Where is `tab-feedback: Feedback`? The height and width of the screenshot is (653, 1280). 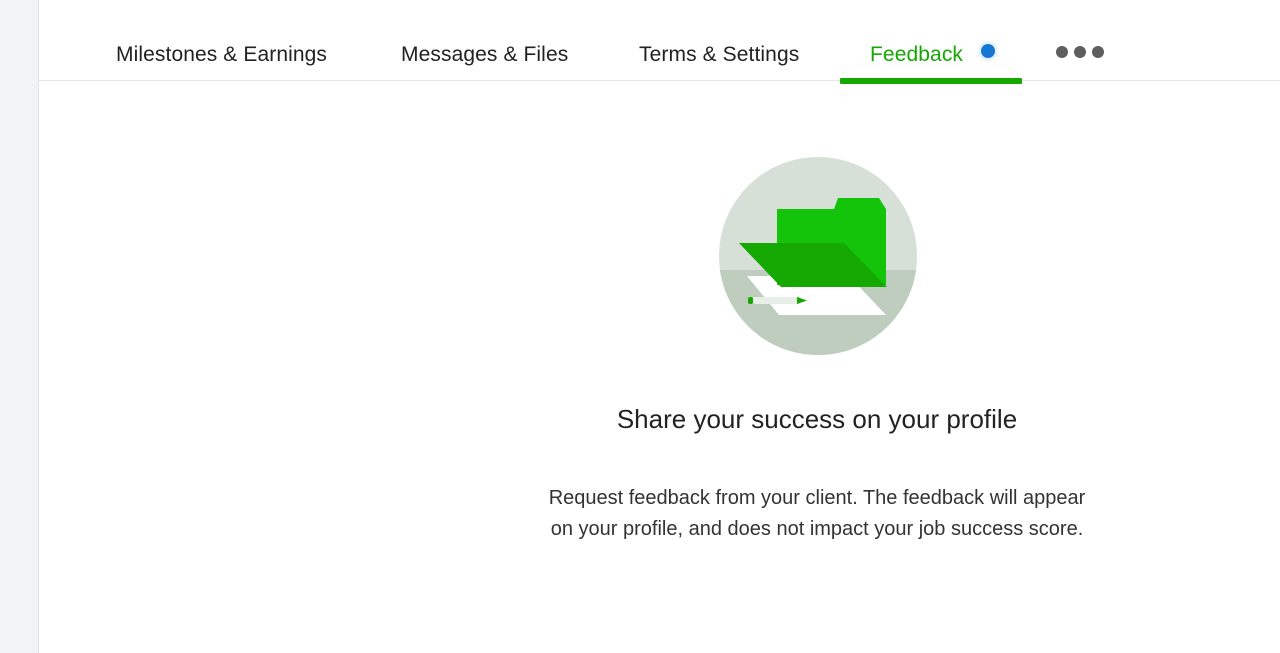
tab-feedback: Feedback is located at coordinates (916, 55).